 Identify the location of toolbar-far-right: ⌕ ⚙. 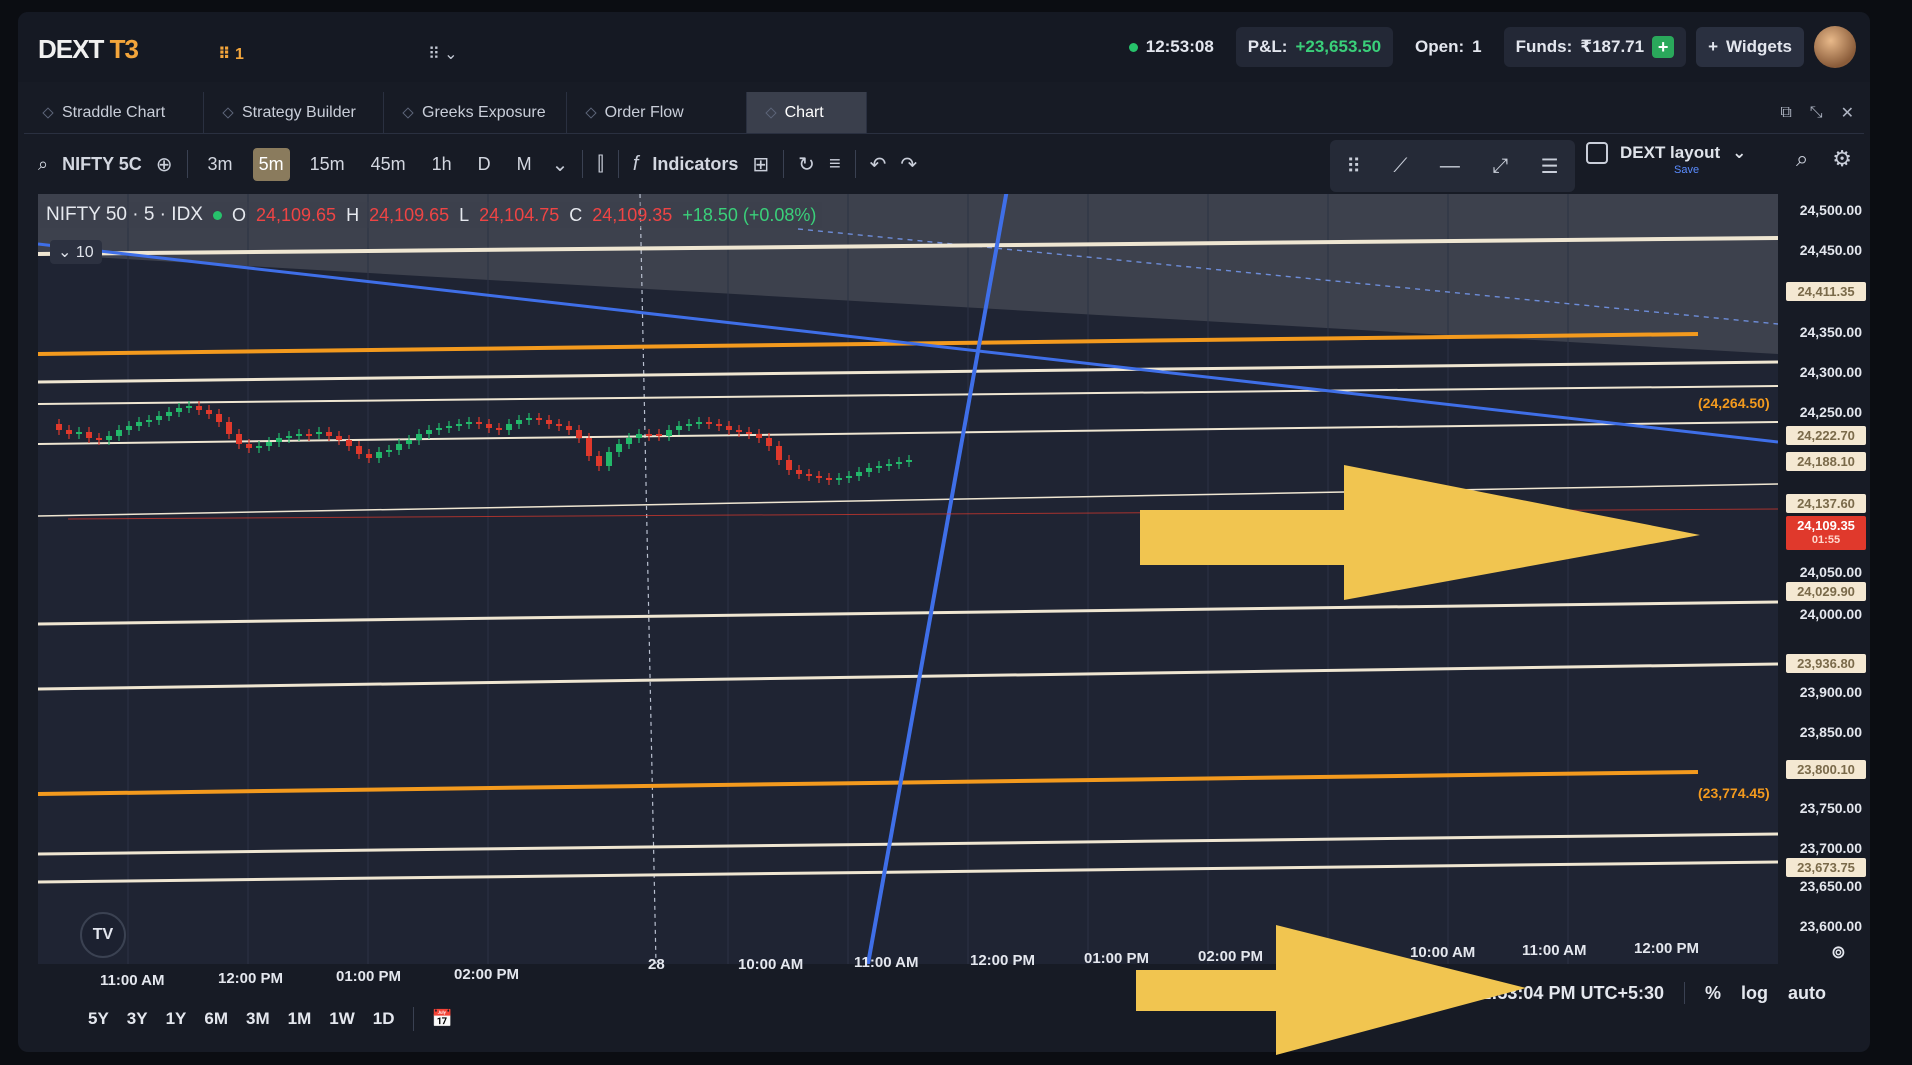
(1824, 159).